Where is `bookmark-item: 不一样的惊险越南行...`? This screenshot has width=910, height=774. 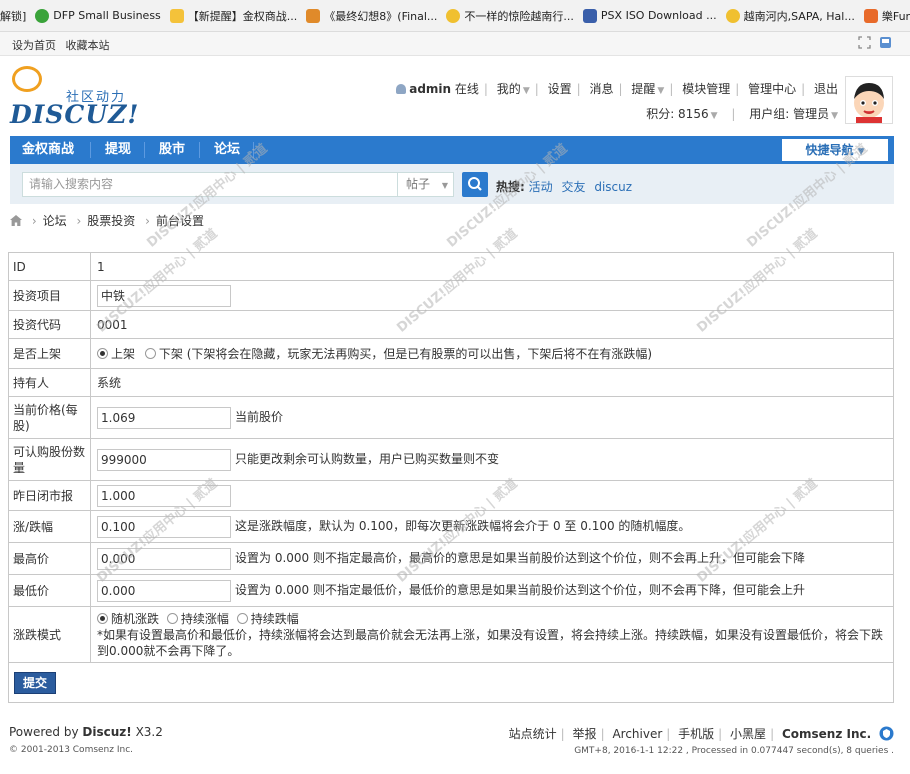
bookmark-item: 不一样的惊险越南行... is located at coordinates (510, 16).